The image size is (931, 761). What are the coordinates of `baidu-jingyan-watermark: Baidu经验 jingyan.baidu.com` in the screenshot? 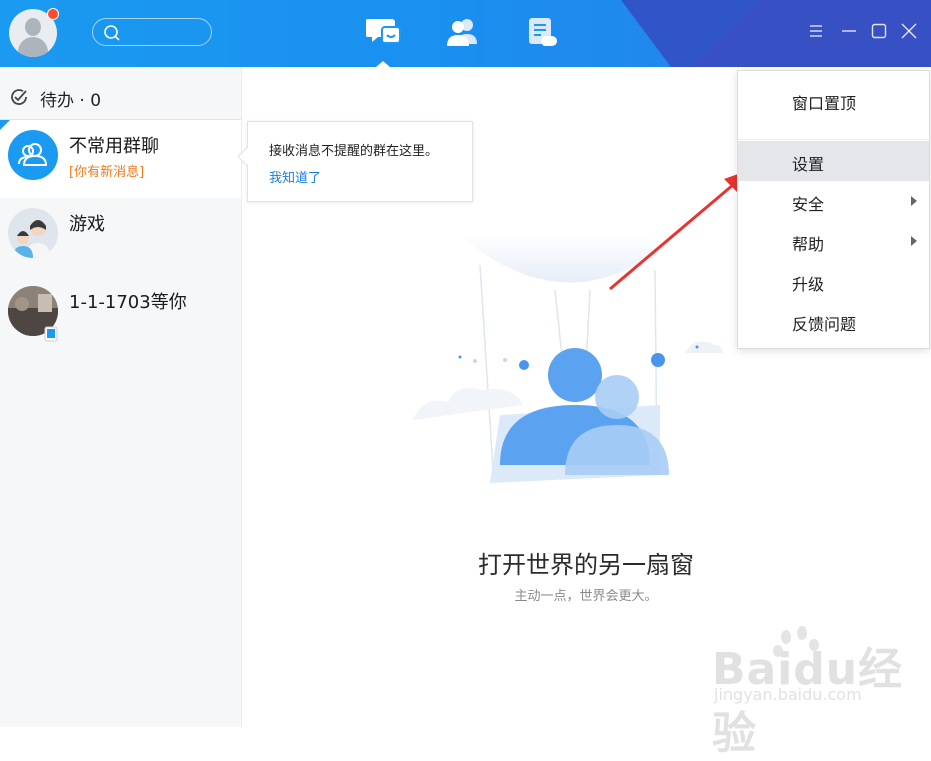 It's located at (817, 692).